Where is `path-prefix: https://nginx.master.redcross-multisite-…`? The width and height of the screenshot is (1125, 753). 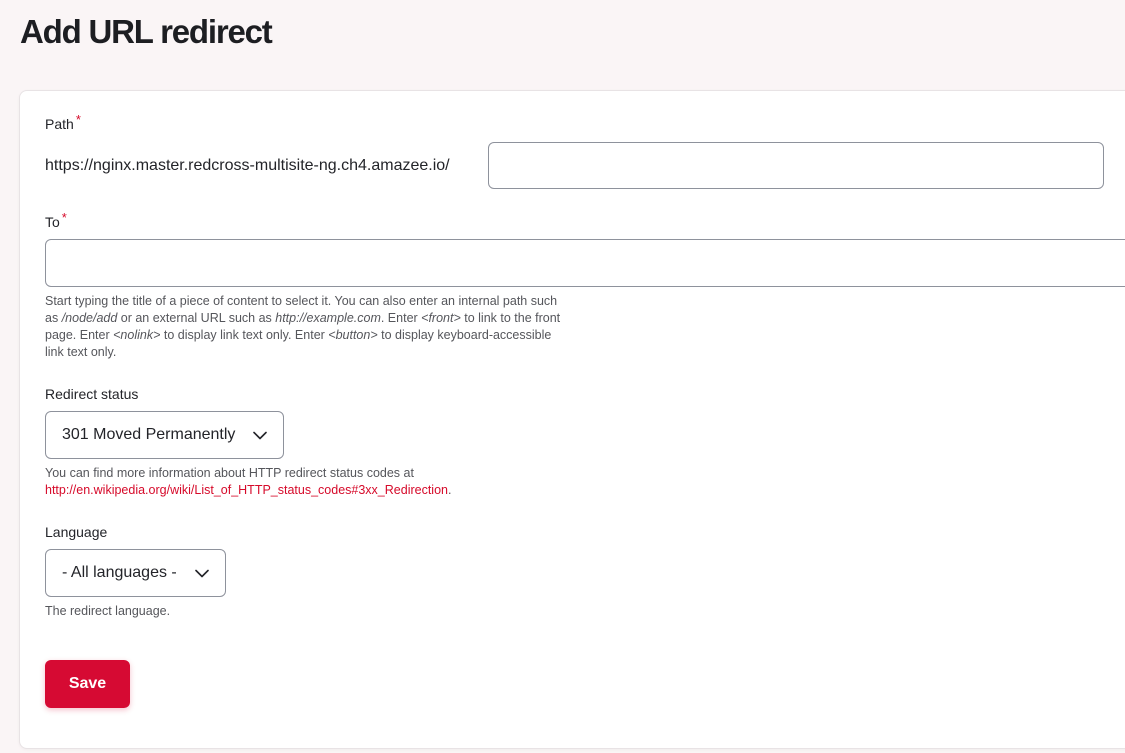
path-prefix: https://nginx.master.redcross-multisite-… is located at coordinates (247, 165).